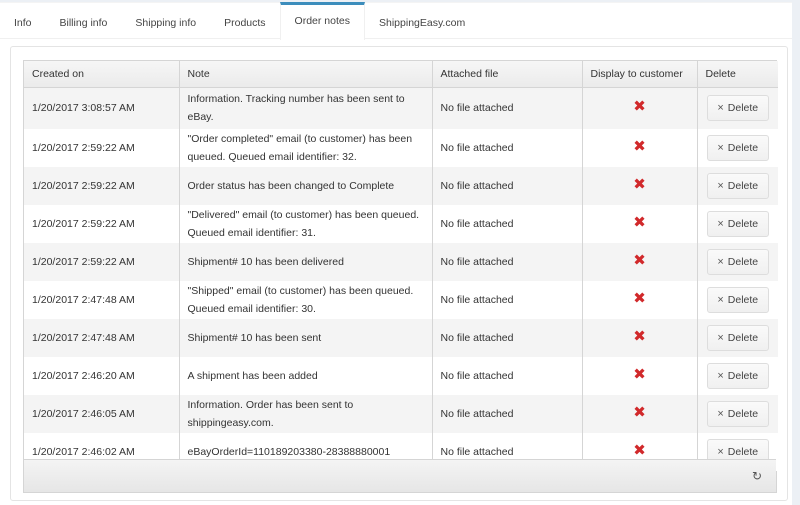  I want to click on tab-order-notes: Order notes, so click(322, 21).